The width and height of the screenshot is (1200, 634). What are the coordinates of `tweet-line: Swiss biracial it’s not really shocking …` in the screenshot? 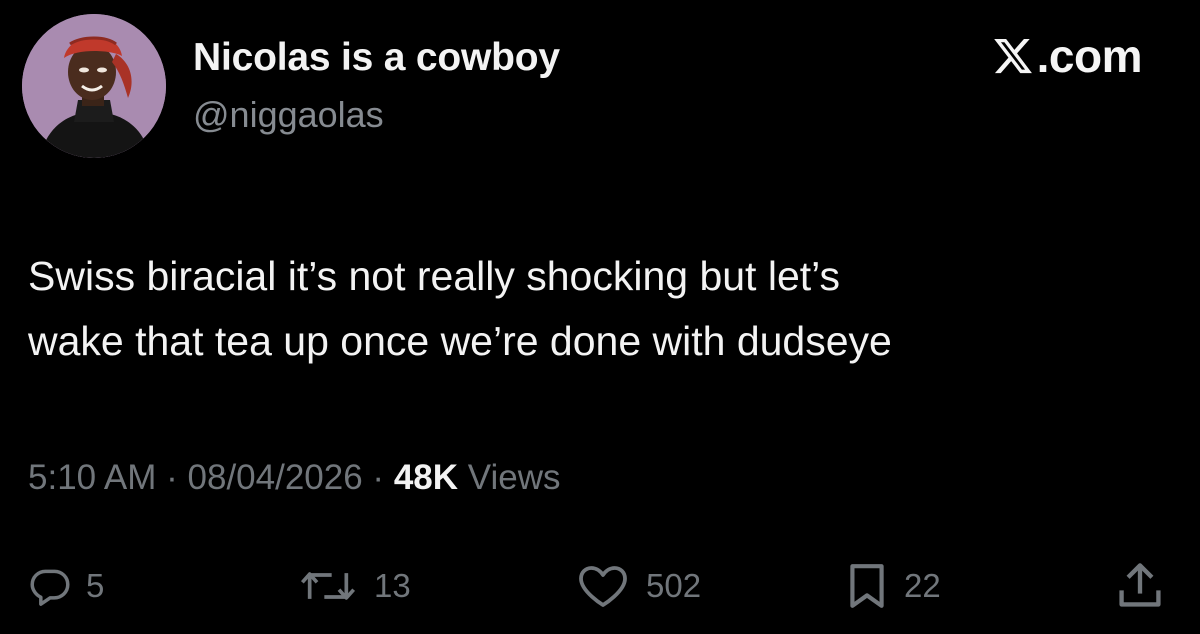 It's located at (434, 276).